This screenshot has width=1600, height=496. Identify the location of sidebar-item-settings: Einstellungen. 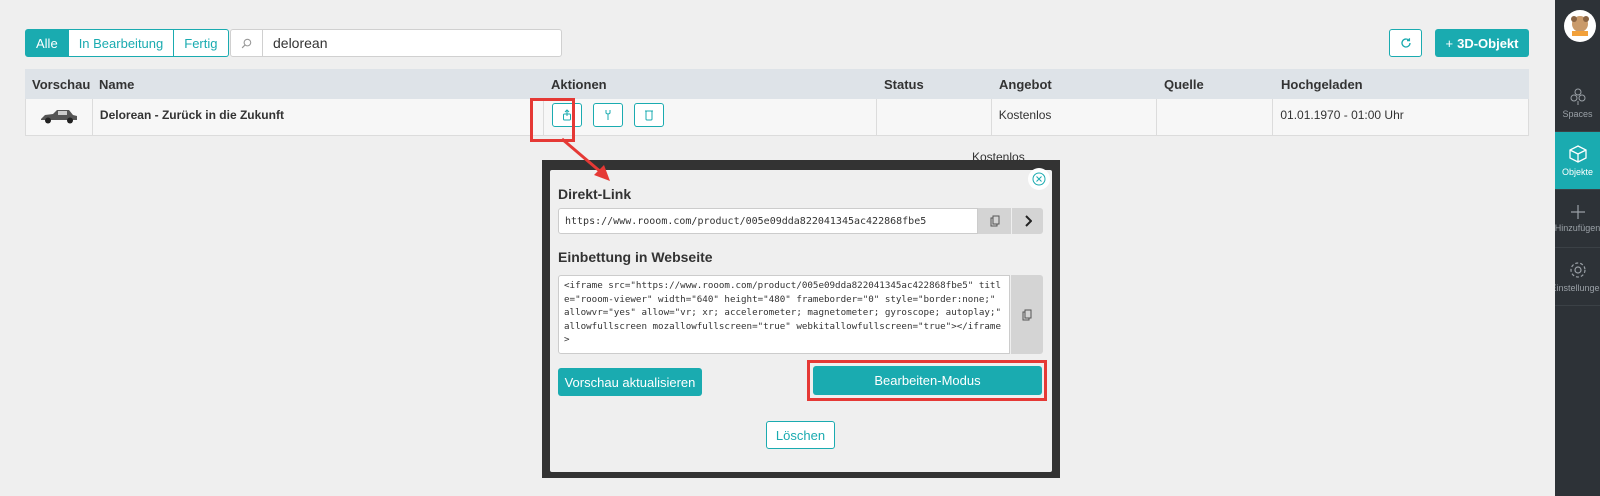
(1577, 277).